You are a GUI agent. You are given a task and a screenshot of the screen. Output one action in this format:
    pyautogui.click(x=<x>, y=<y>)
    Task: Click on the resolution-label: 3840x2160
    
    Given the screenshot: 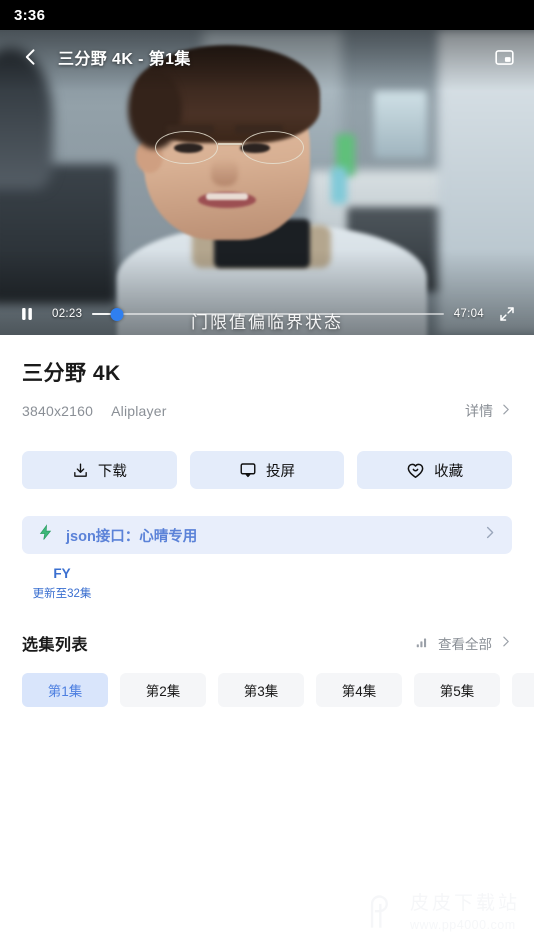 What is the action you would take?
    pyautogui.click(x=58, y=411)
    